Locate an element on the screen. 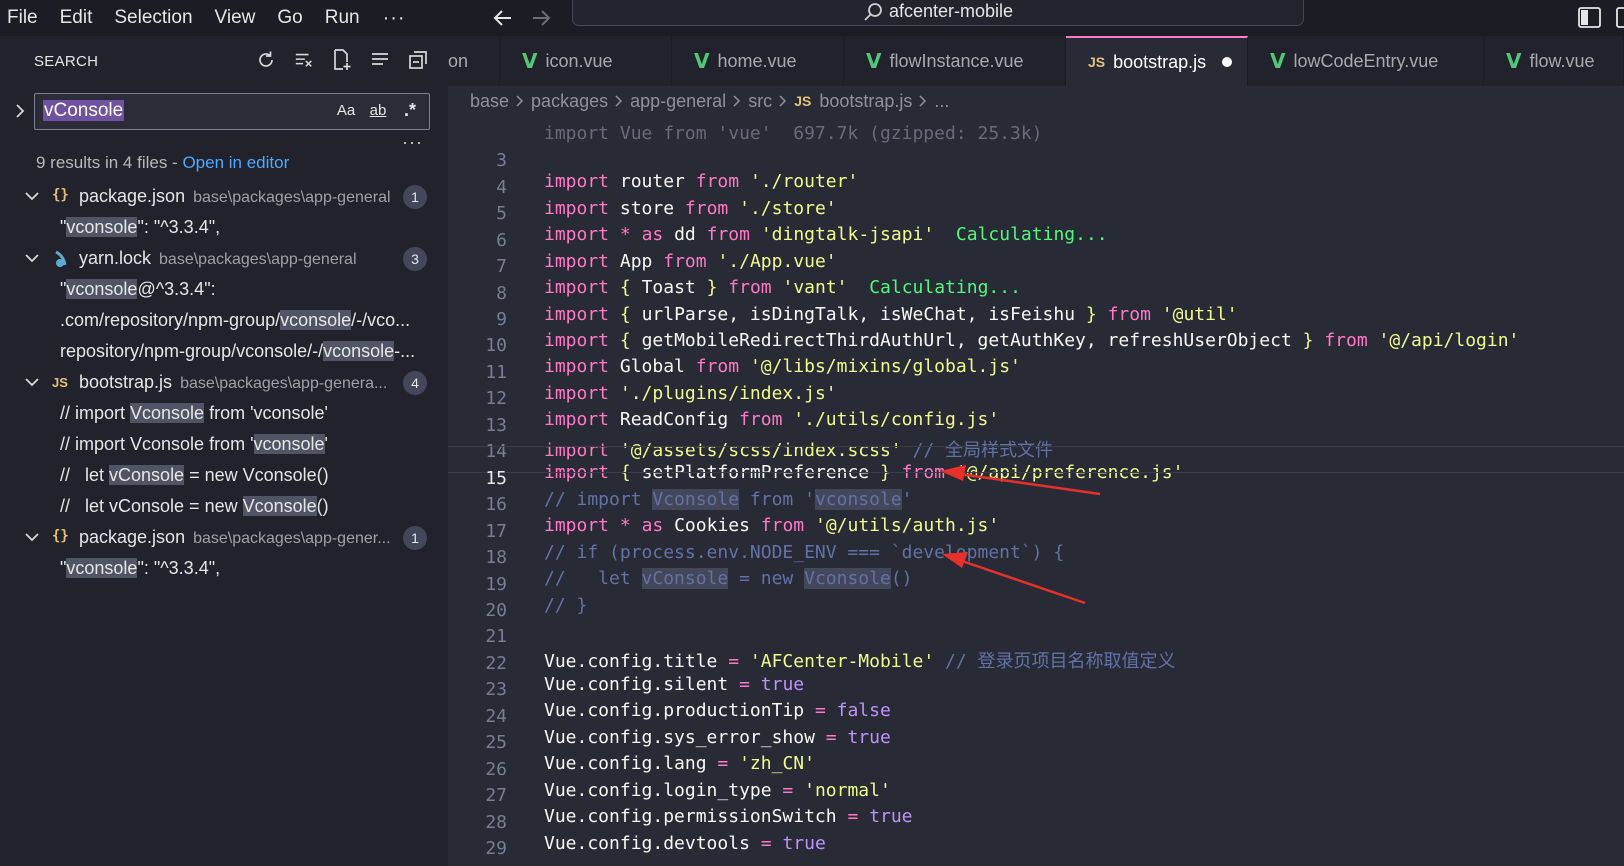  menu-run: Run is located at coordinates (342, 18).